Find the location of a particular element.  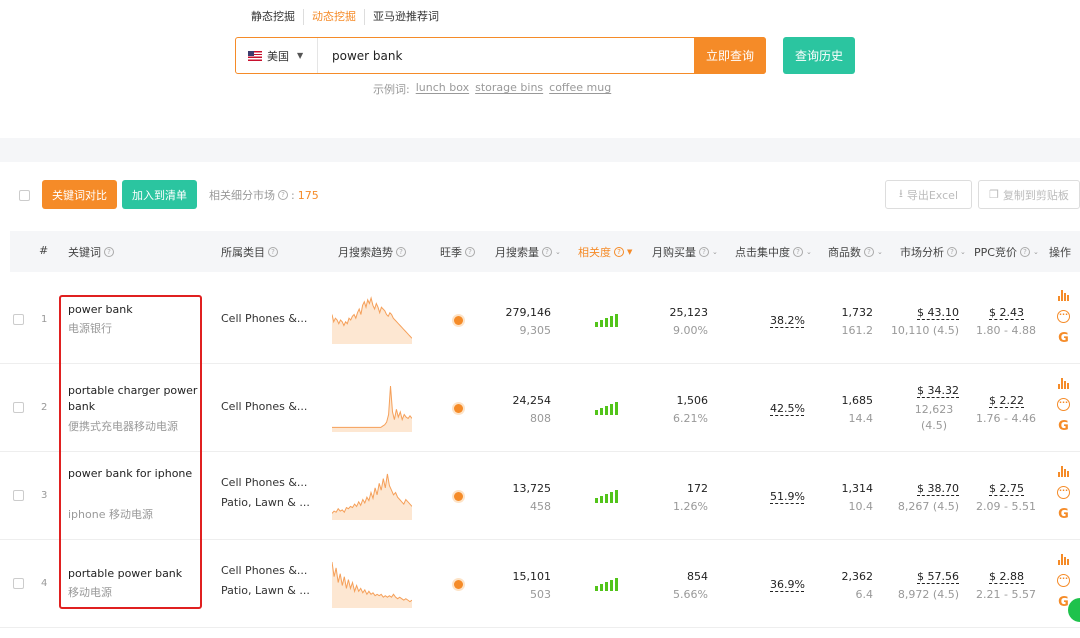

col-monthly-purchases: 月购买量? ⌄ is located at coordinates (685, 252).